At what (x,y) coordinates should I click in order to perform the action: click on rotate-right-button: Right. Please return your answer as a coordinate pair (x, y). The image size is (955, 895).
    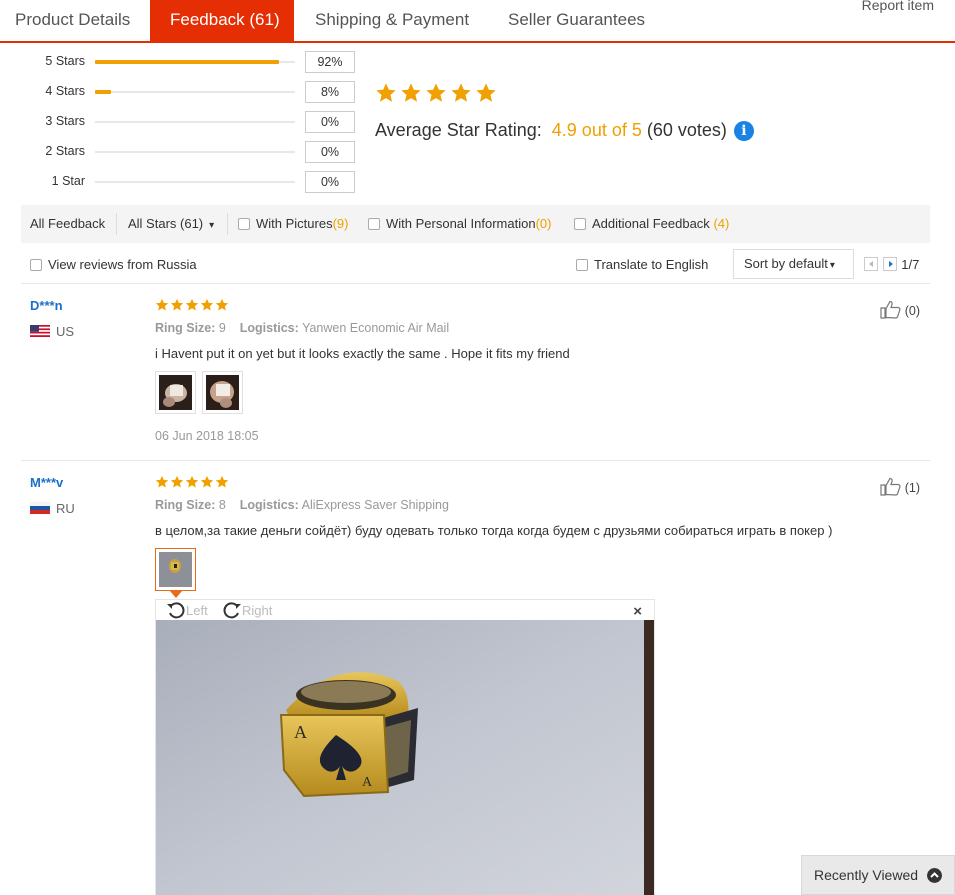
    Looking at the image, I should click on (247, 610).